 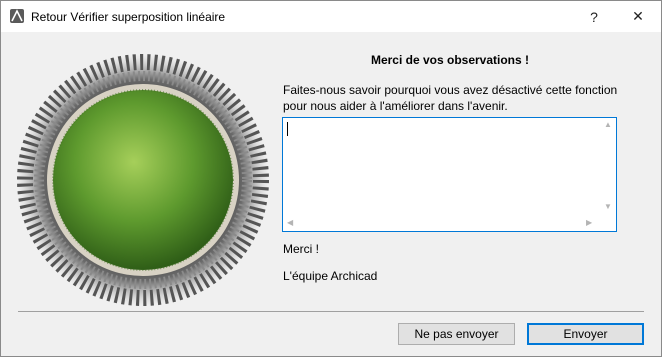 What do you see at coordinates (585, 334) in the screenshot?
I see `send-button: Envoyer` at bounding box center [585, 334].